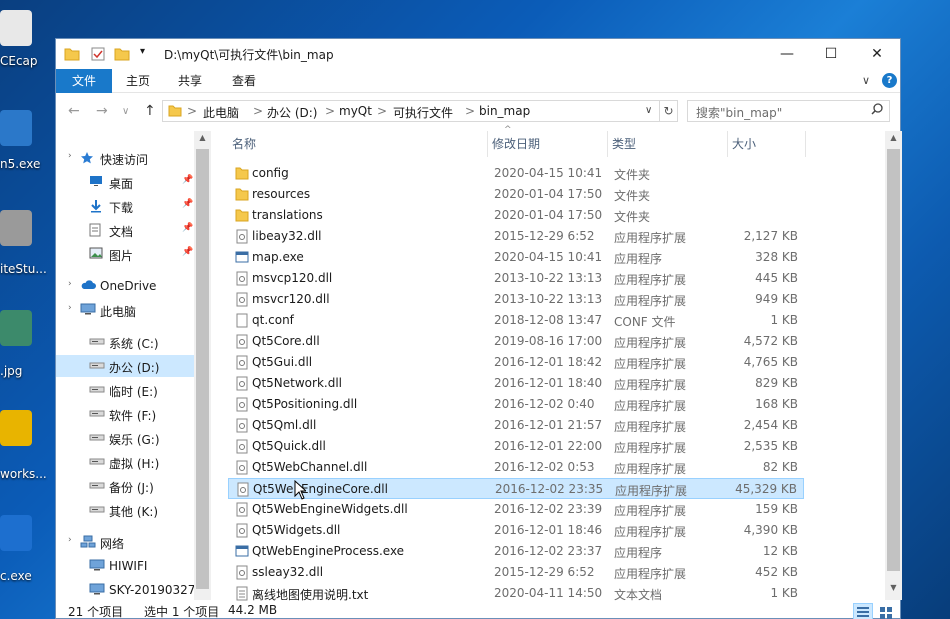 The image size is (950, 619). I want to click on exe-file-icon, so click(242, 257).